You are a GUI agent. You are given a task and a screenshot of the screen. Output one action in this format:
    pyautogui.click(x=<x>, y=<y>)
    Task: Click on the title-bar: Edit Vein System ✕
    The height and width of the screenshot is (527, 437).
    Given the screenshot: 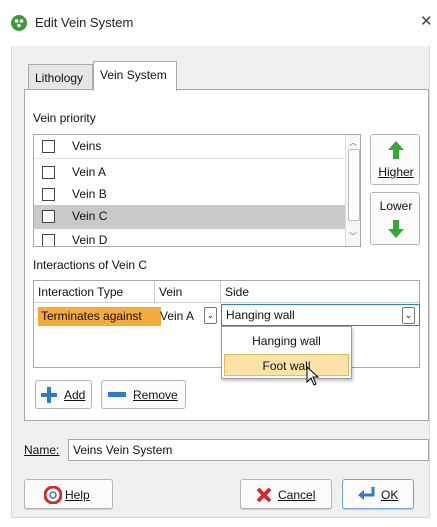 What is the action you would take?
    pyautogui.click(x=218, y=23)
    